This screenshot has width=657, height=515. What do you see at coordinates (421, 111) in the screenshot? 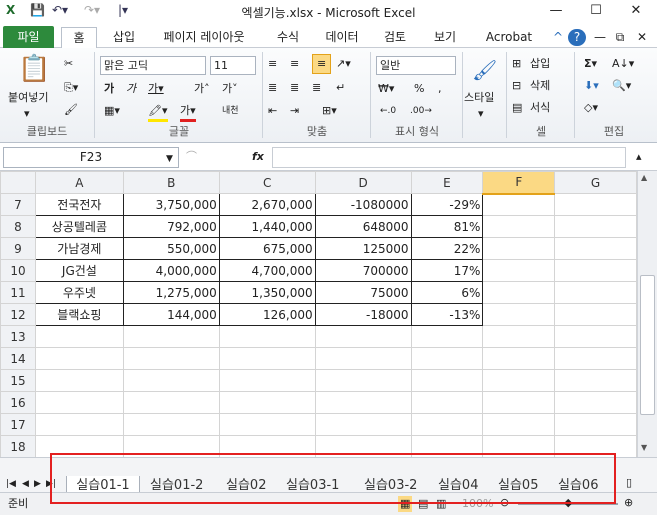
I see `decrease-decimal-icon: .00→` at bounding box center [421, 111].